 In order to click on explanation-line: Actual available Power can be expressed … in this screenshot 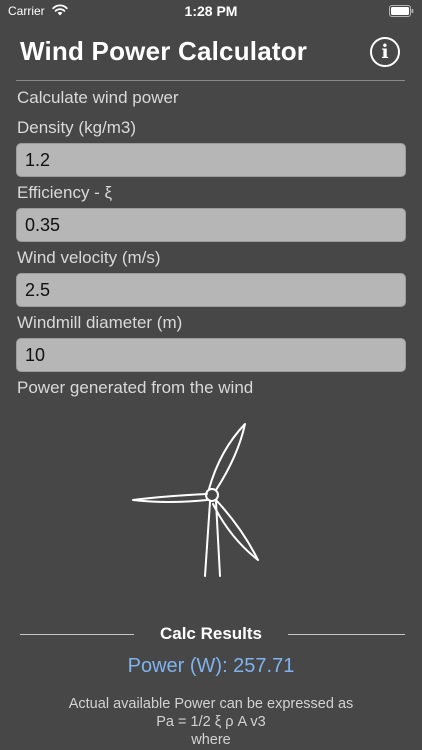, I will do `click(211, 704)`.